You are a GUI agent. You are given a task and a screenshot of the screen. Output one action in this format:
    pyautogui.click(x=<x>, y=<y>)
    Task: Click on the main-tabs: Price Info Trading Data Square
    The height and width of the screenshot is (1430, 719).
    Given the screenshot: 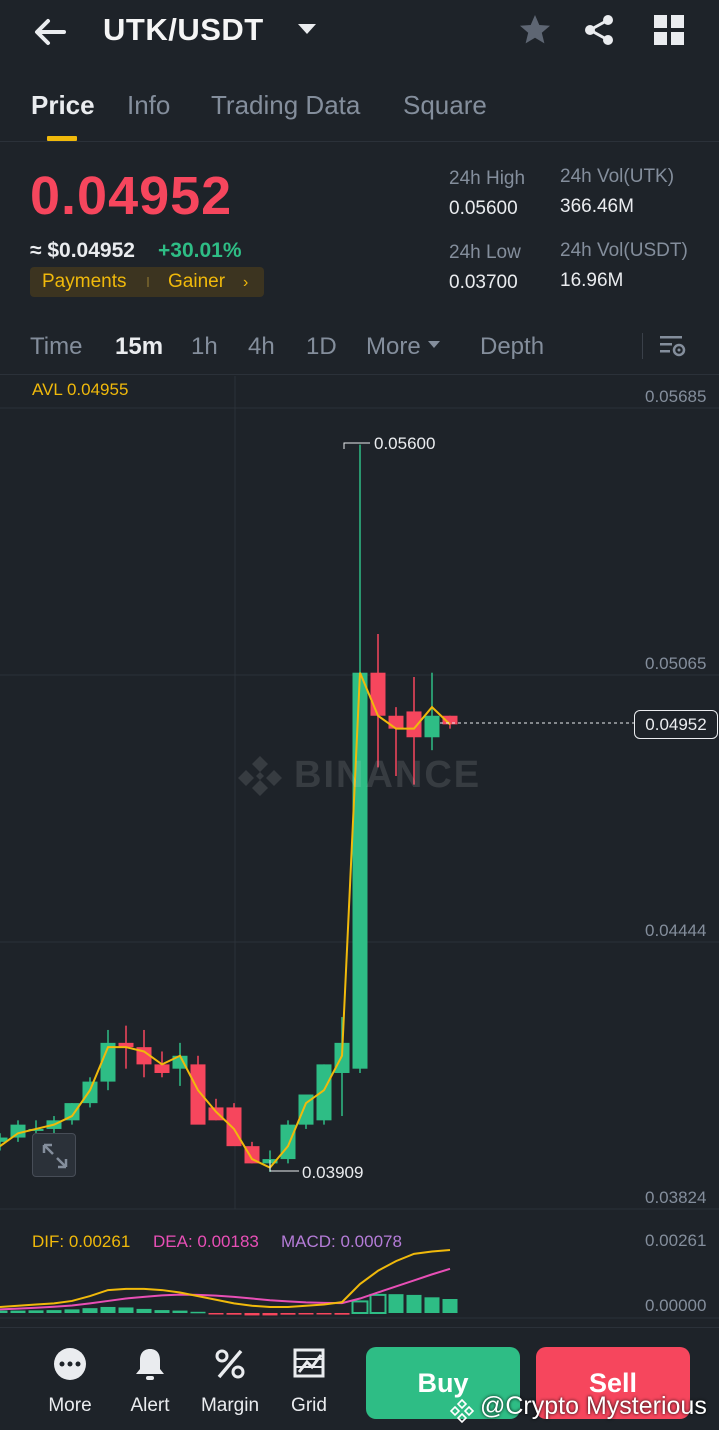 What is the action you would take?
    pyautogui.click(x=359, y=111)
    